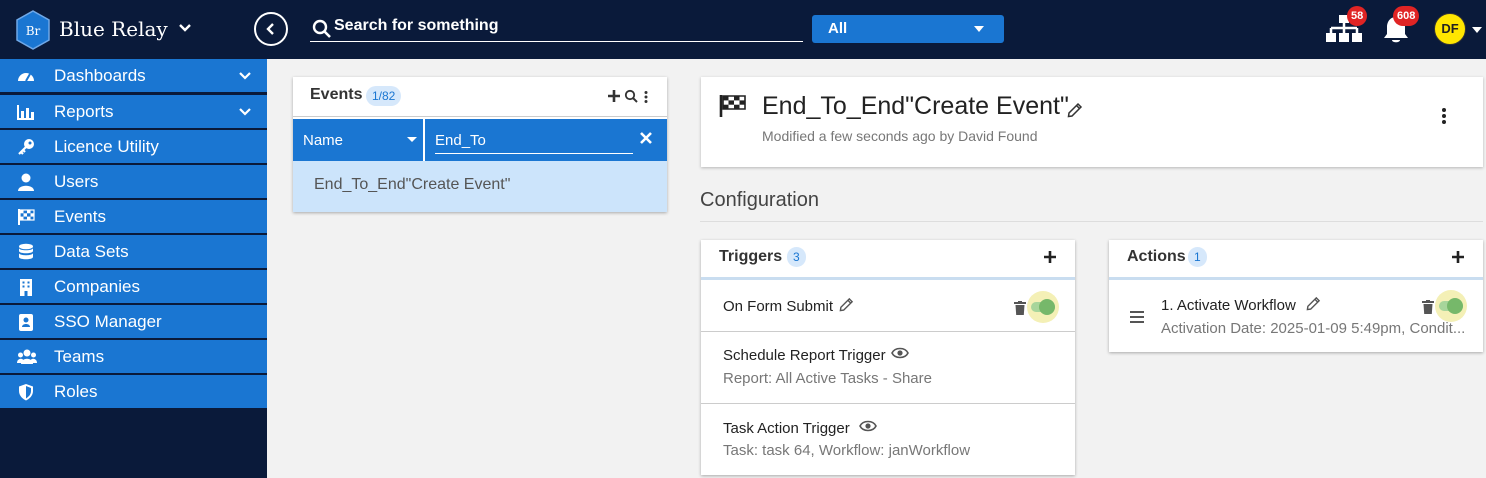 This screenshot has width=1486, height=478. I want to click on sidebar-item-label: Users, so click(76, 181).